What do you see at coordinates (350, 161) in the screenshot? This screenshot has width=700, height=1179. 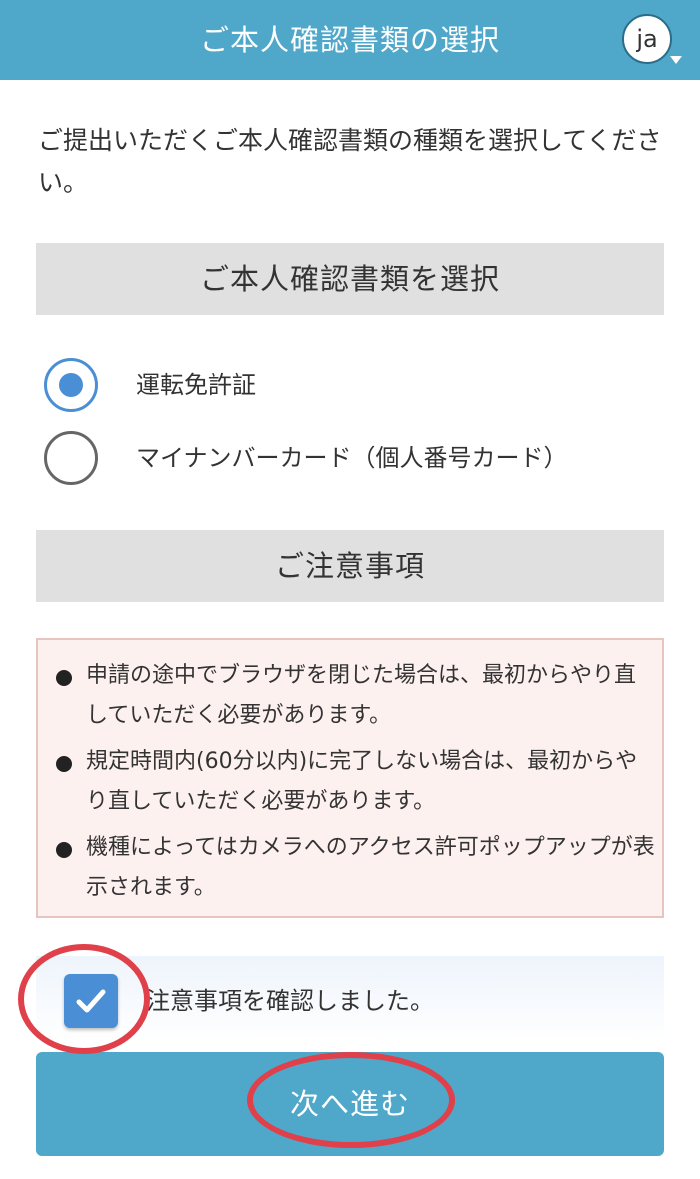 I see `intro-text: ご提出いただくご本人確認書類の種類を選択してください。` at bounding box center [350, 161].